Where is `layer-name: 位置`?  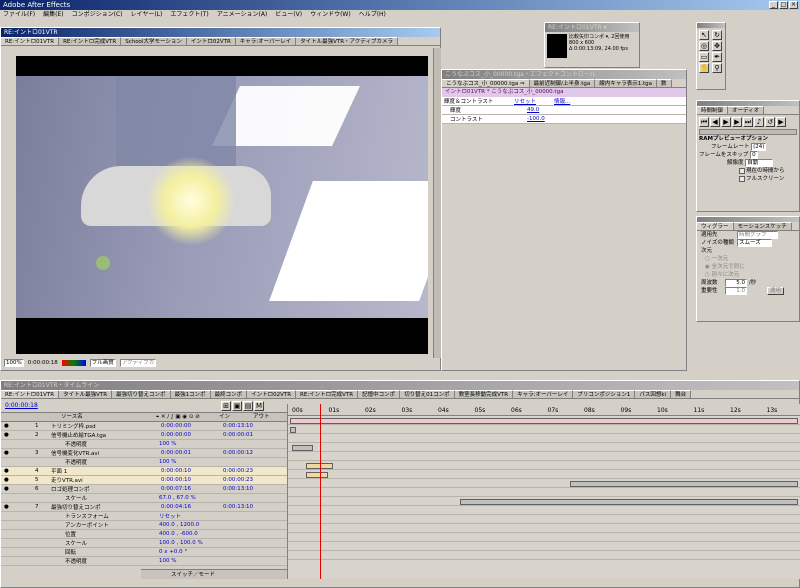 layer-name: 位置 is located at coordinates (104, 534).